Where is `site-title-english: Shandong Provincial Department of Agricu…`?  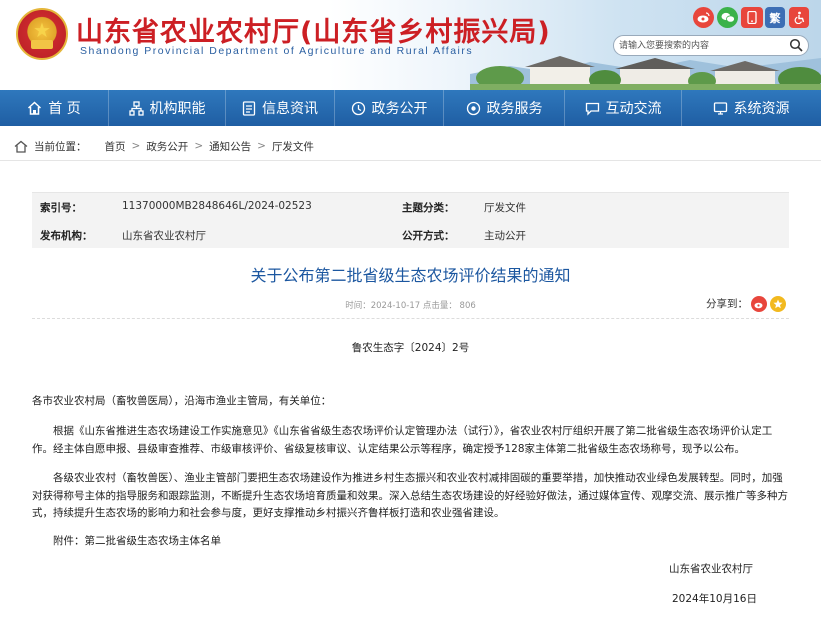
site-title-english: Shandong Provincial Department of Agricu… is located at coordinates (277, 51).